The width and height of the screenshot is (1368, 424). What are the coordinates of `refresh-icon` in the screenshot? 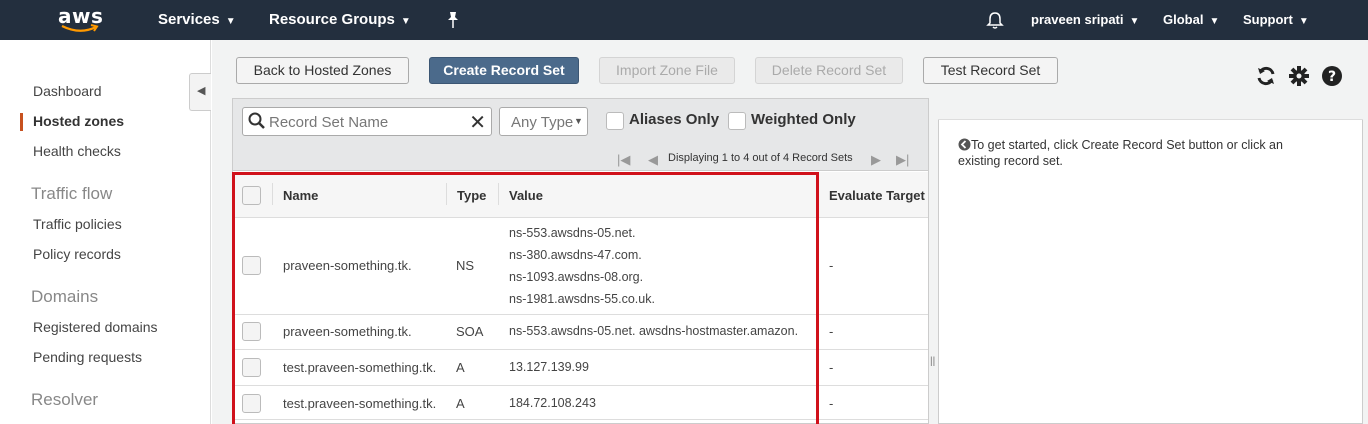 It's located at (1266, 76).